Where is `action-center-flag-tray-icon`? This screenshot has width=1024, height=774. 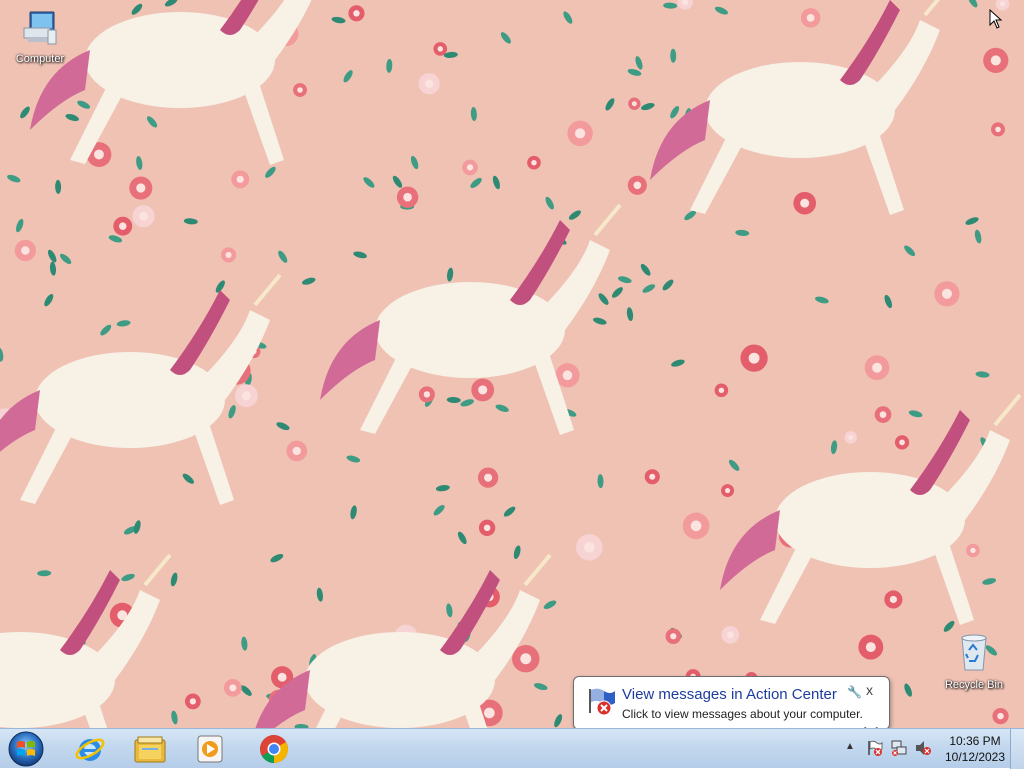
action-center-flag-tray-icon is located at coordinates (875, 750).